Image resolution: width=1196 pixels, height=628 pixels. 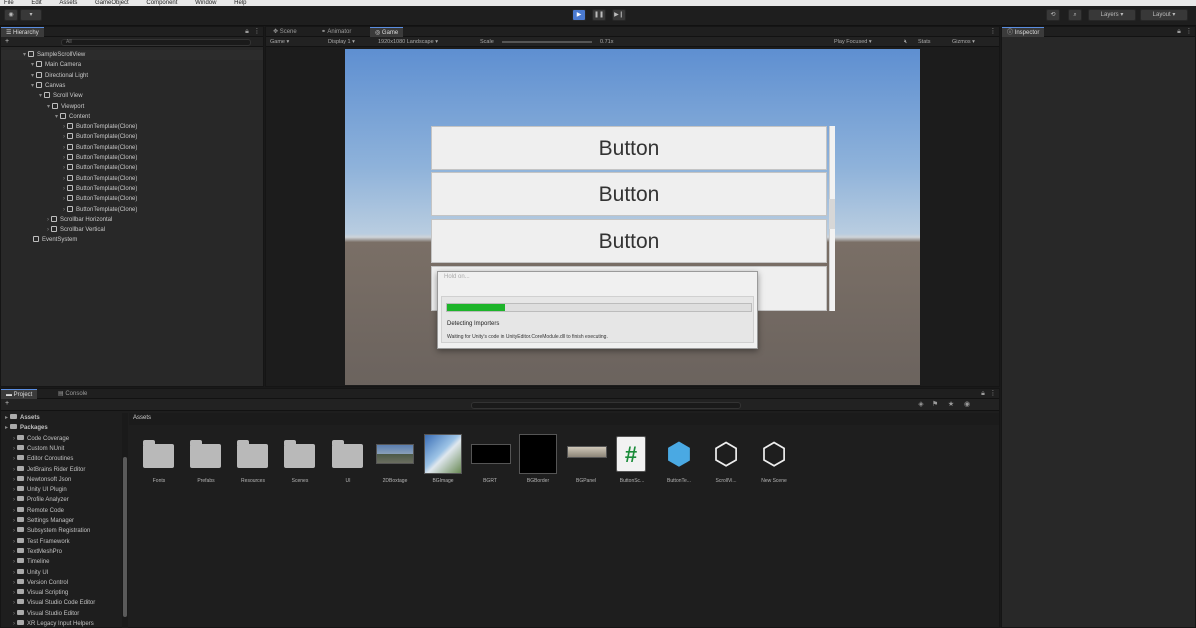 What do you see at coordinates (22, 32) in the screenshot?
I see `tab-hierarchy: ☰ Hierarchy` at bounding box center [22, 32].